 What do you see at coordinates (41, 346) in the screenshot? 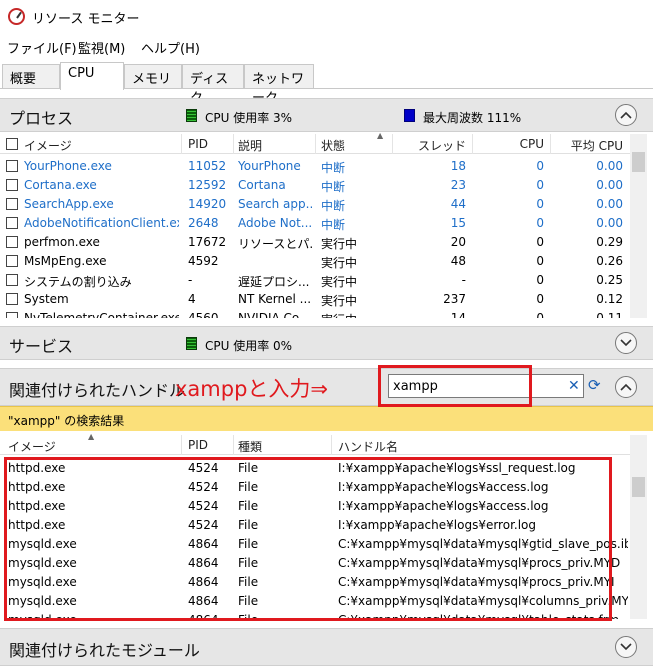
I see `services-section-title: サービス` at bounding box center [41, 346].